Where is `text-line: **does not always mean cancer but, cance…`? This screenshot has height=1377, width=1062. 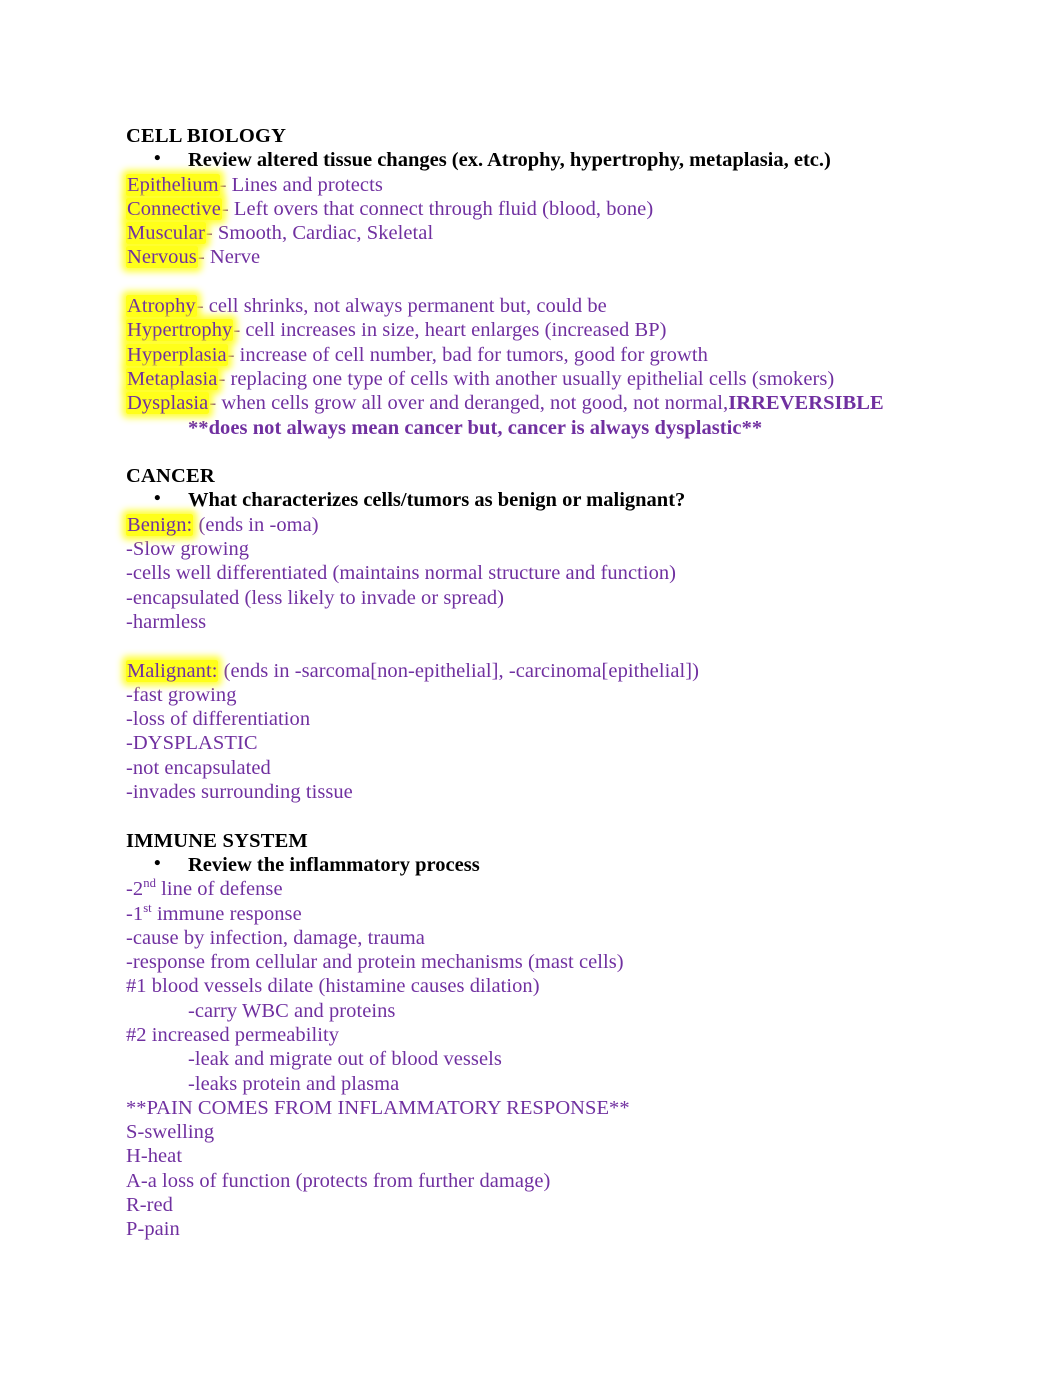 text-line: **does not always mean cancer but, cance… is located at coordinates (536, 428).